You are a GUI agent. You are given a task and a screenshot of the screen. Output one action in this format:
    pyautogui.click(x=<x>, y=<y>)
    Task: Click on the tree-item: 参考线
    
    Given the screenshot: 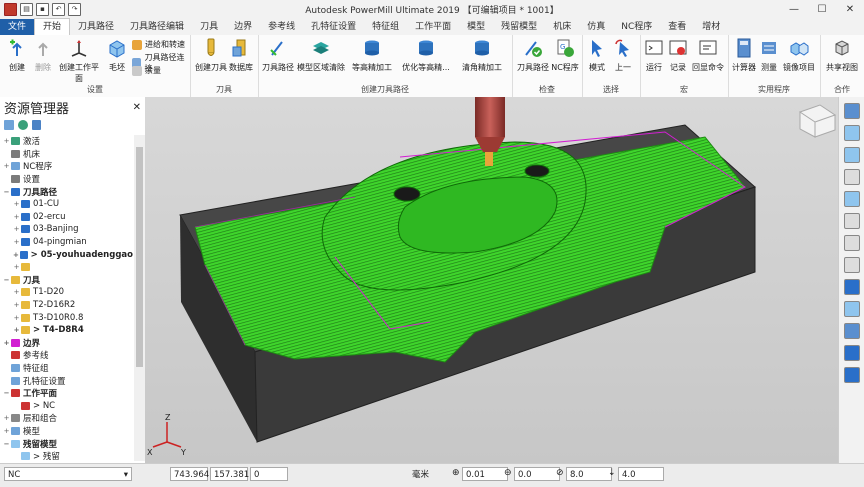 What is the action you would take?
    pyautogui.click(x=66, y=355)
    